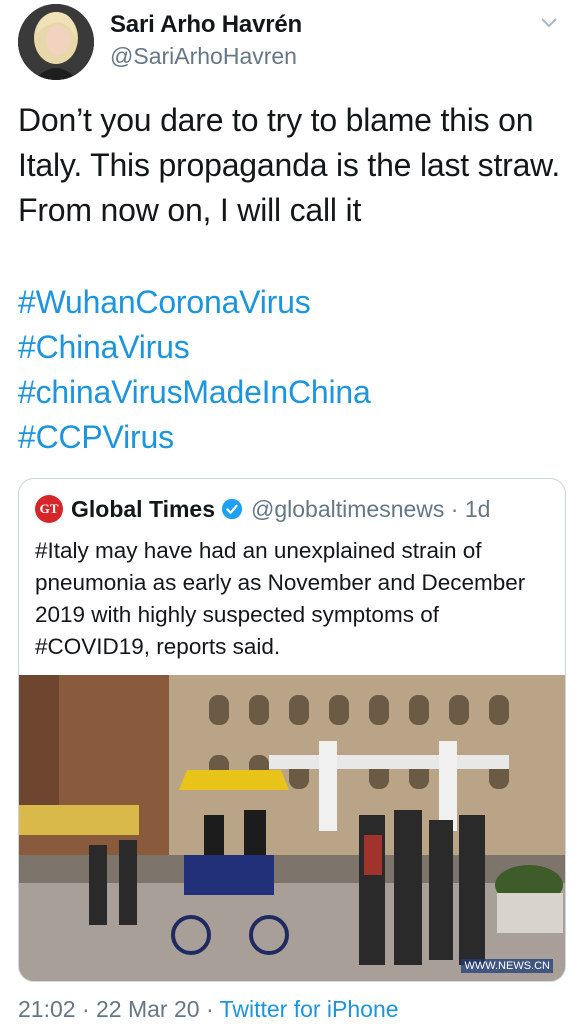  Describe the element at coordinates (290, 347) in the screenshot. I see `hashtag-link: #ChinaVirus` at that location.